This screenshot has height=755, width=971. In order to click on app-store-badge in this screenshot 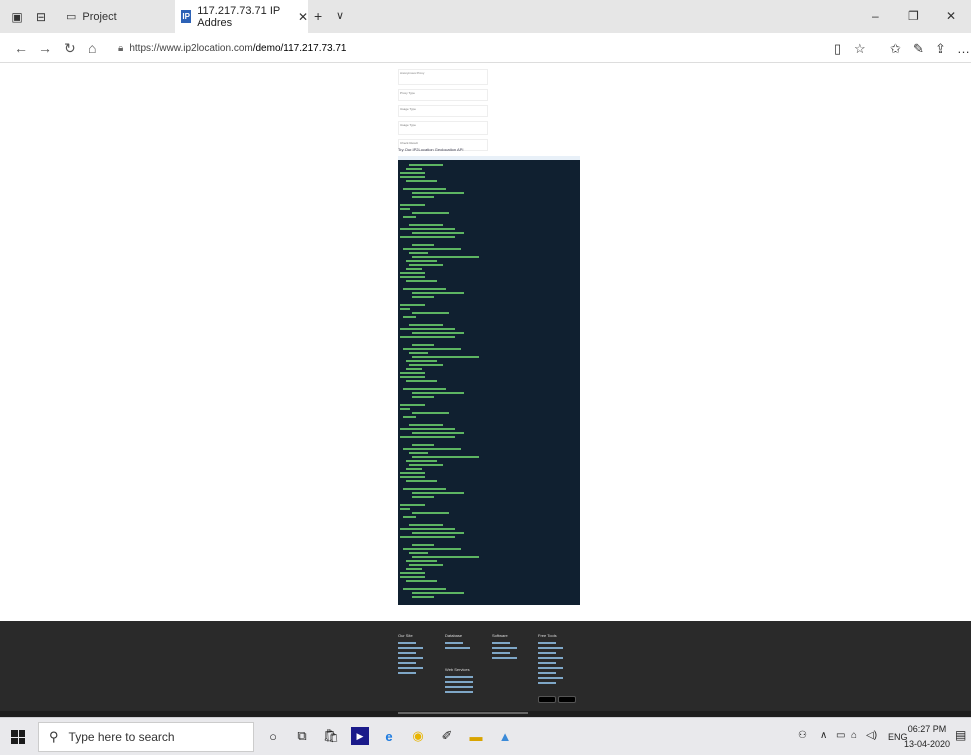, I will do `click(547, 699)`.